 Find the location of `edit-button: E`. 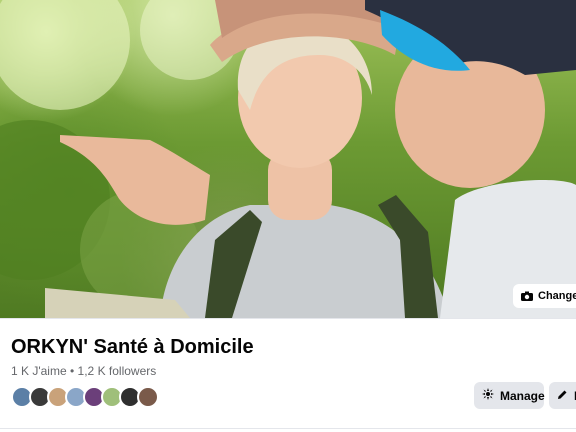

edit-button: E is located at coordinates (562, 395).